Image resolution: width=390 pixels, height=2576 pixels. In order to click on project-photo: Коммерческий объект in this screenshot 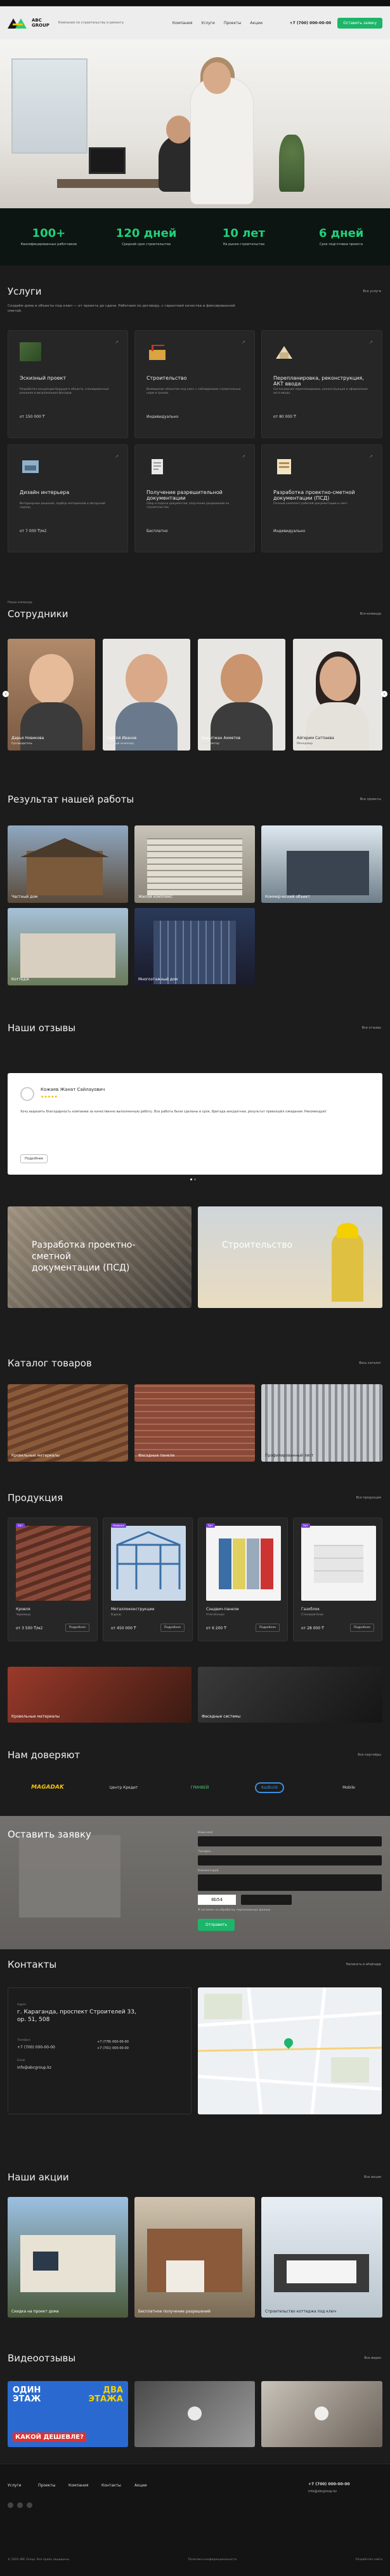, I will do `click(321, 864)`.